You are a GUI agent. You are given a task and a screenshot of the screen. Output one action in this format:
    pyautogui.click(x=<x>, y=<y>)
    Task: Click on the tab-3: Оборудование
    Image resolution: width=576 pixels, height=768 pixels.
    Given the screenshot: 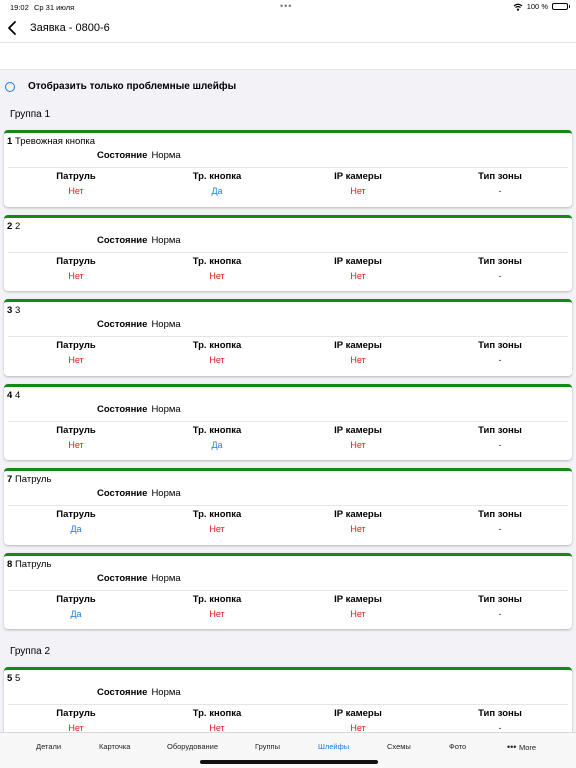 What is the action you would take?
    pyautogui.click(x=192, y=746)
    